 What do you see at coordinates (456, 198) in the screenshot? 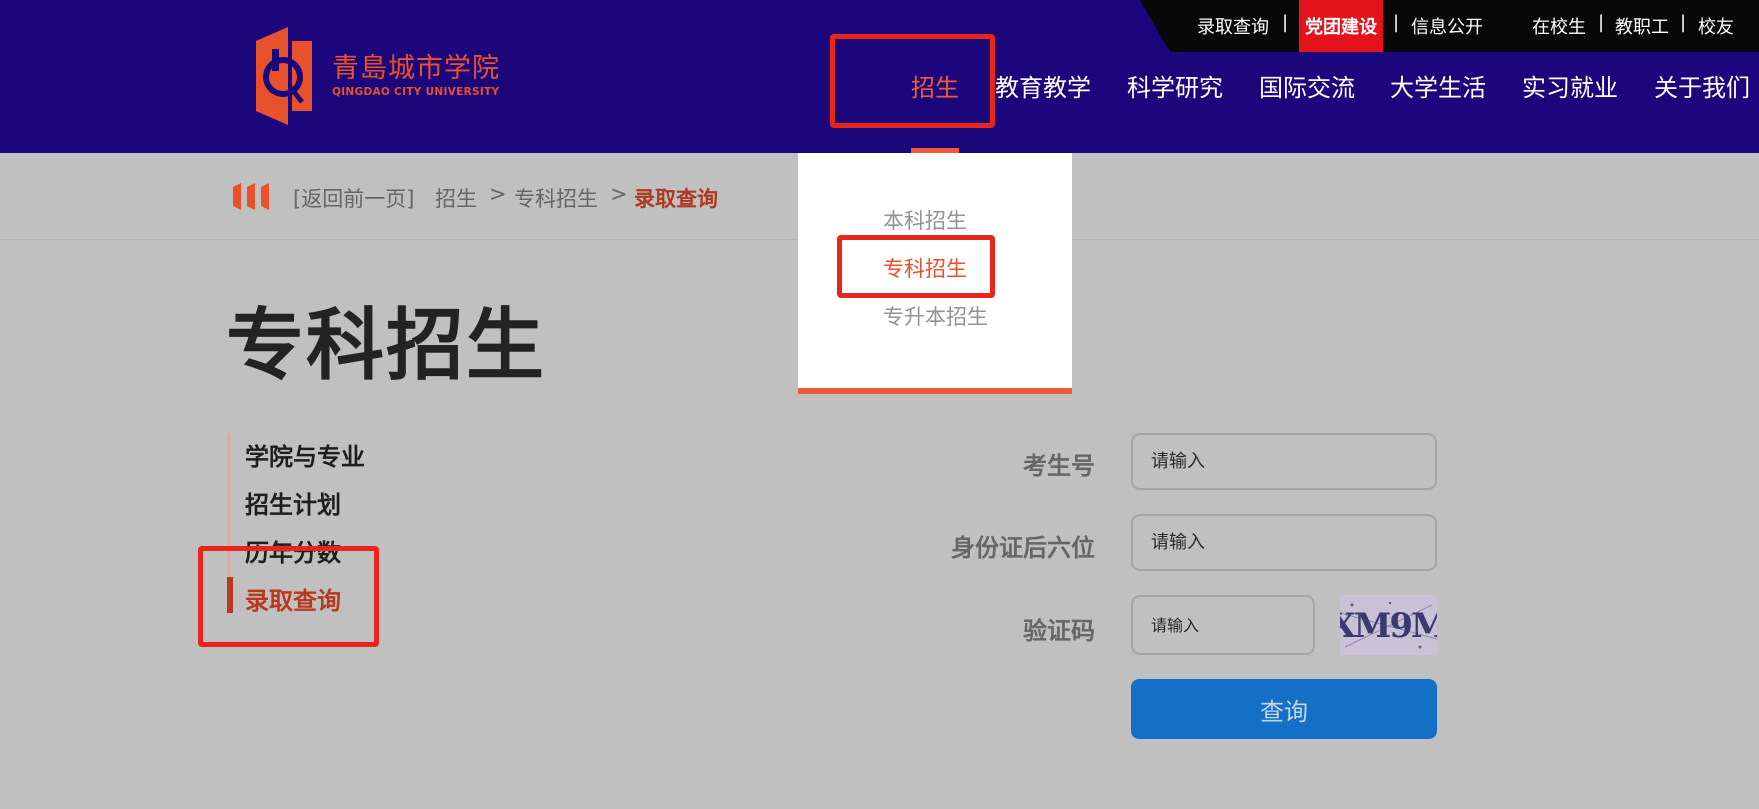
I see `breadcrumb-admissions: 招生` at bounding box center [456, 198].